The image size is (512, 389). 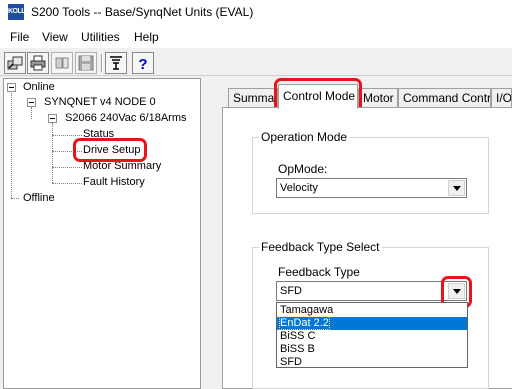 What do you see at coordinates (114, 182) in the screenshot?
I see `tree-item-fault-history: Fault History` at bounding box center [114, 182].